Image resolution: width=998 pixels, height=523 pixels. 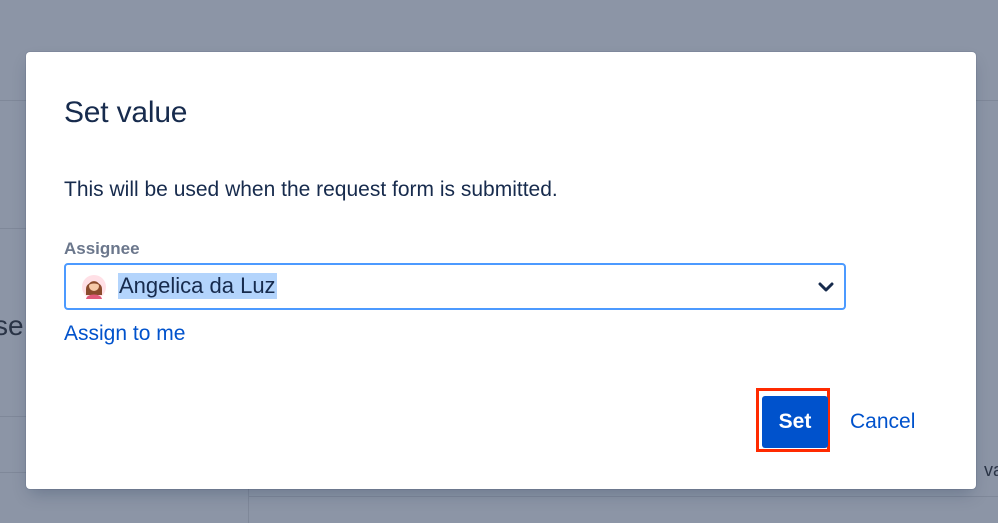 I want to click on cancel-button: Cancel, so click(x=882, y=422).